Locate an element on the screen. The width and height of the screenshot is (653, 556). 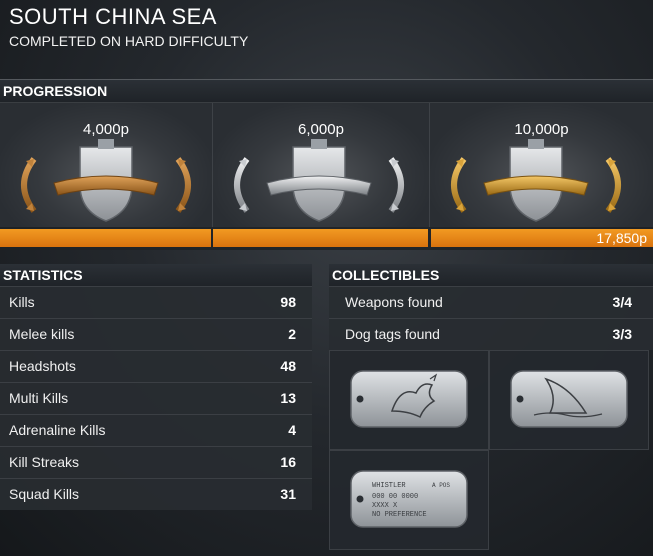
stat-value: 98 is located at coordinates (288, 302).